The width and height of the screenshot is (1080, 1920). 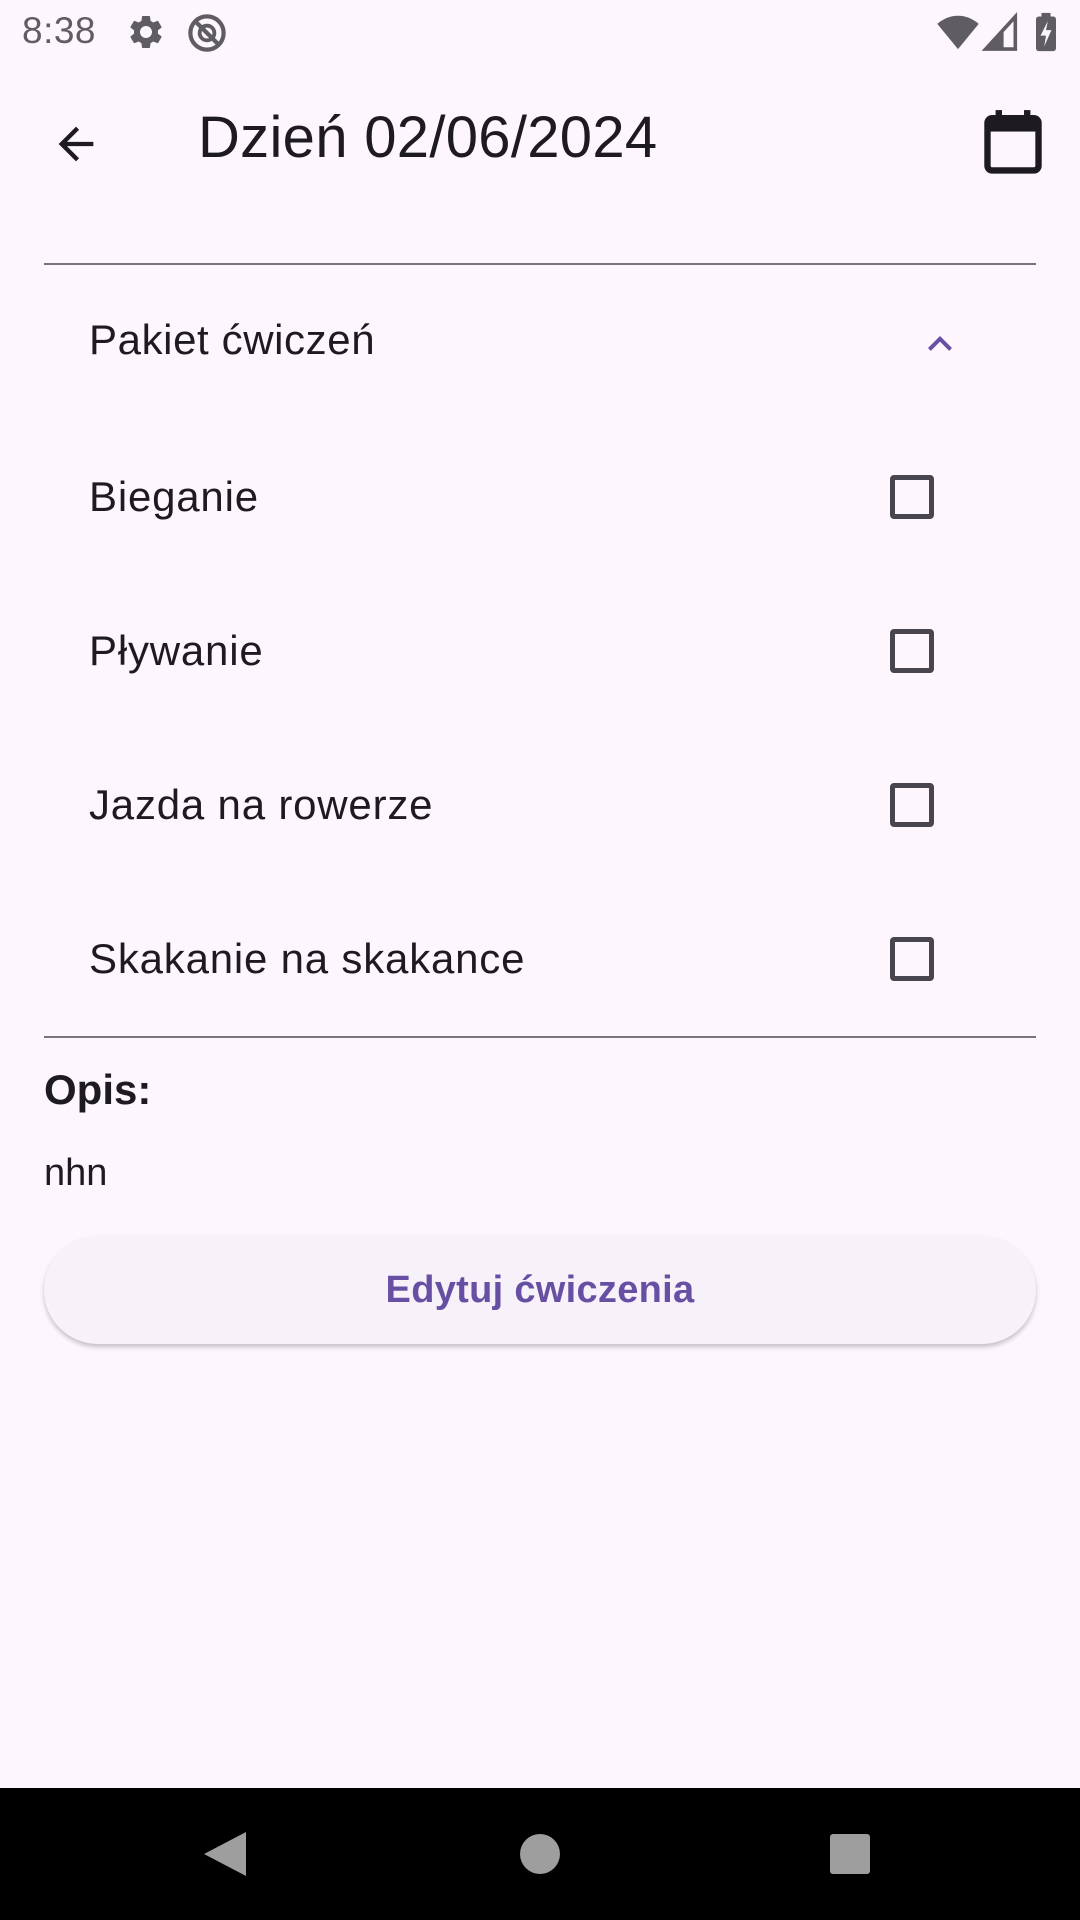 I want to click on exercise-item-jazda-na-rowerze: Jazda na rowerze, so click(x=540, y=805).